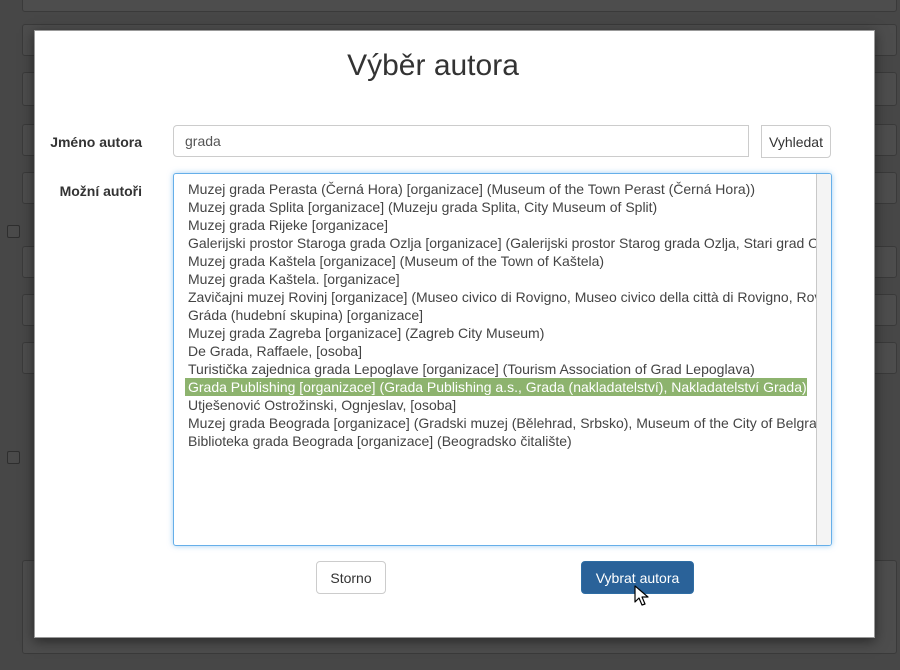 This screenshot has width=900, height=670. Describe the element at coordinates (796, 141) in the screenshot. I see `search-button: Vyhledat` at that location.